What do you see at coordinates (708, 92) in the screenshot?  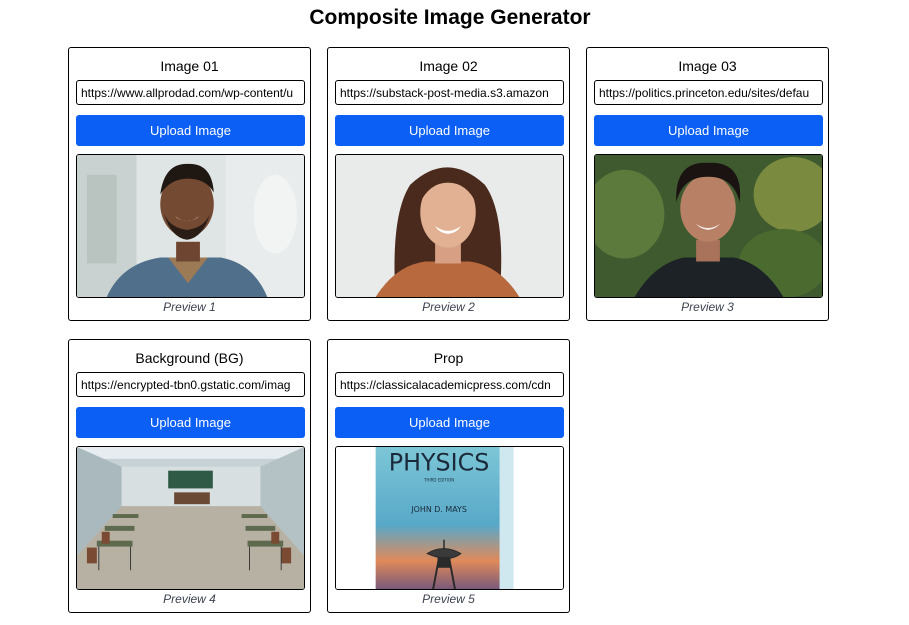 I see `image-03-url-input` at bounding box center [708, 92].